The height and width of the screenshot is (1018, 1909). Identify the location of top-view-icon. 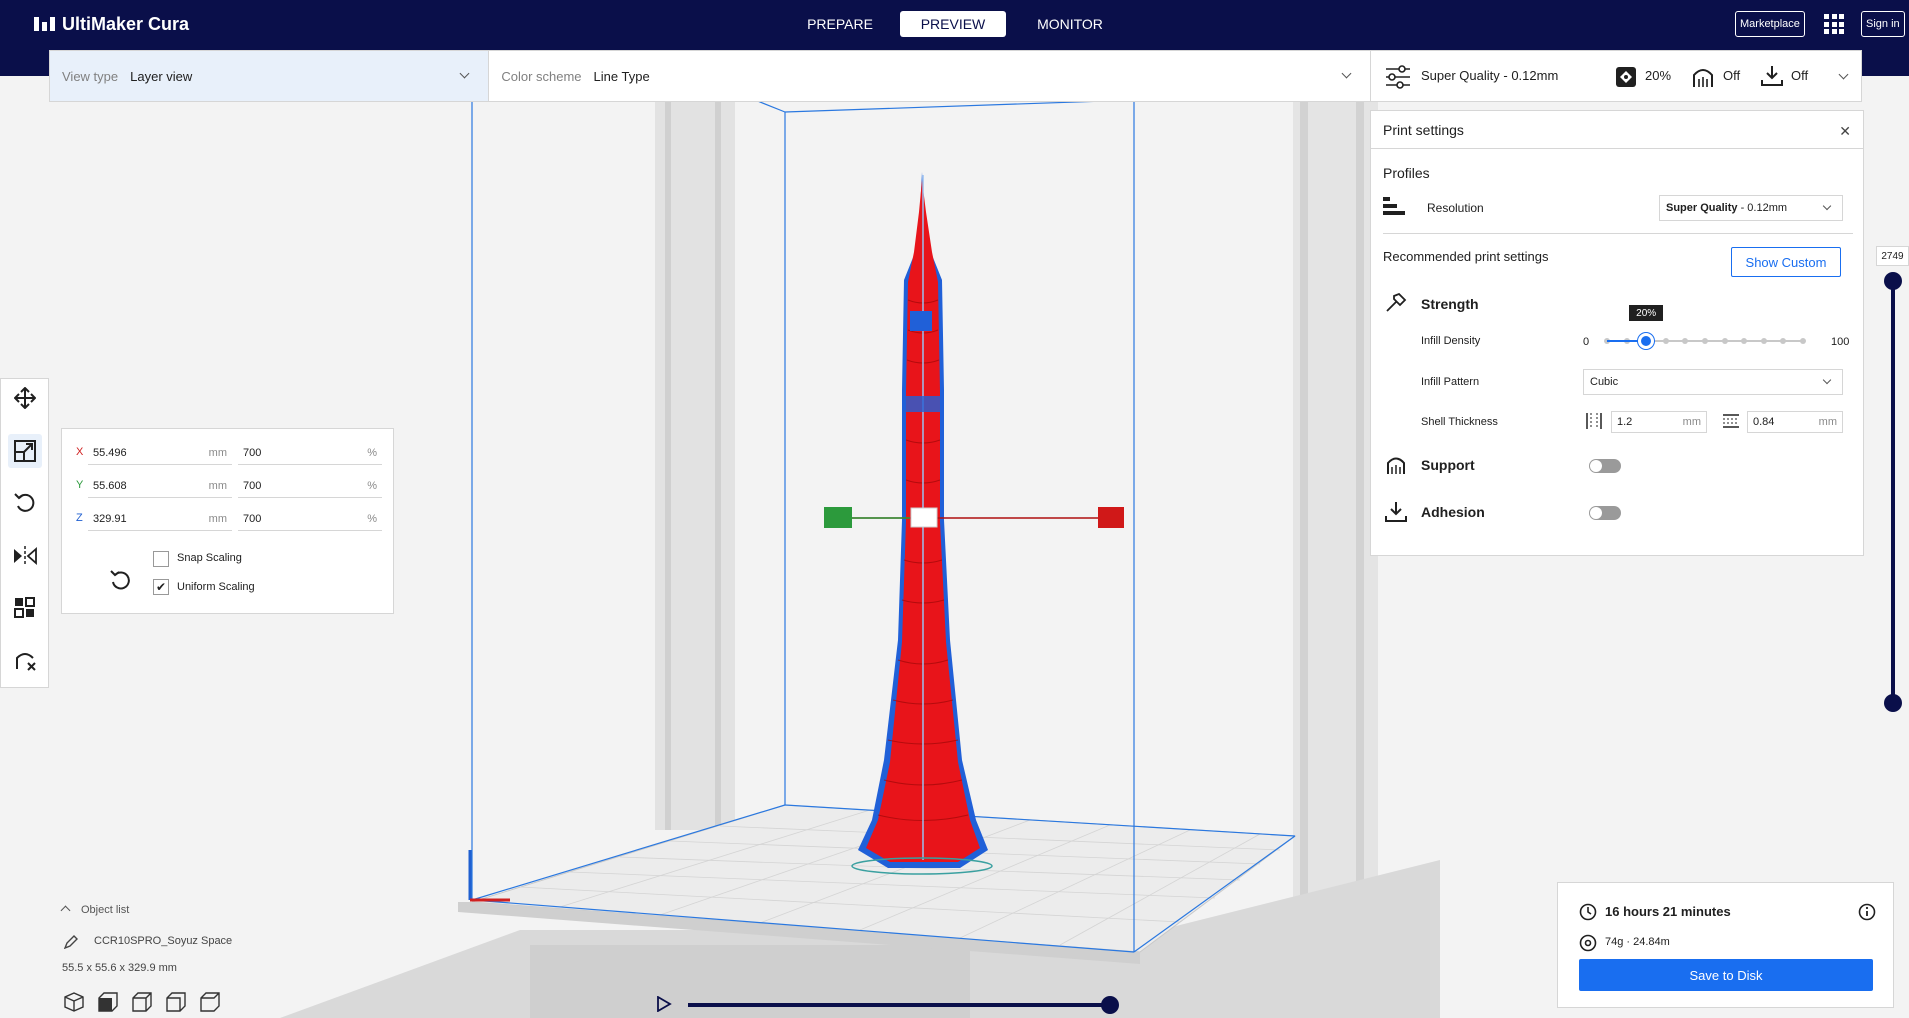
(142, 1002).